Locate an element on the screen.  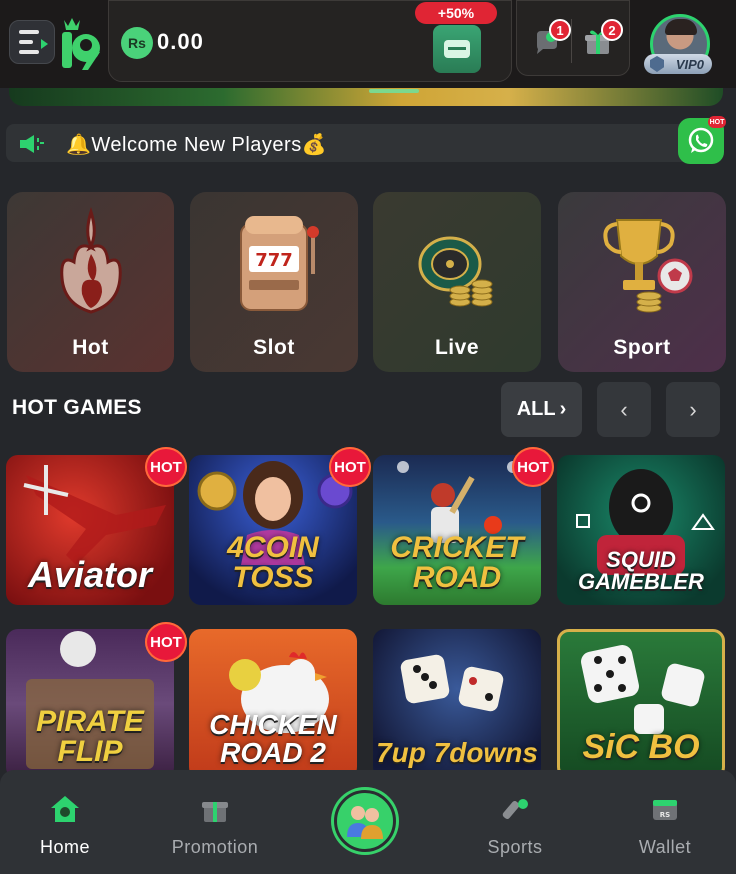
balance-panel: Rs 0.00 +50% is located at coordinates (310, 41).